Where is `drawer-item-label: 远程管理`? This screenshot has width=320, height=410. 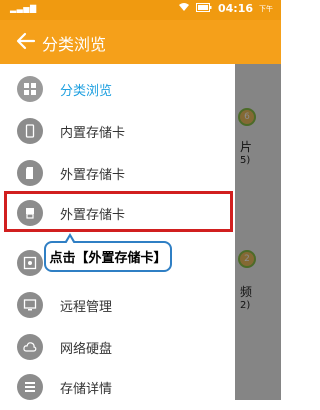 drawer-item-label: 远程管理 is located at coordinates (86, 307).